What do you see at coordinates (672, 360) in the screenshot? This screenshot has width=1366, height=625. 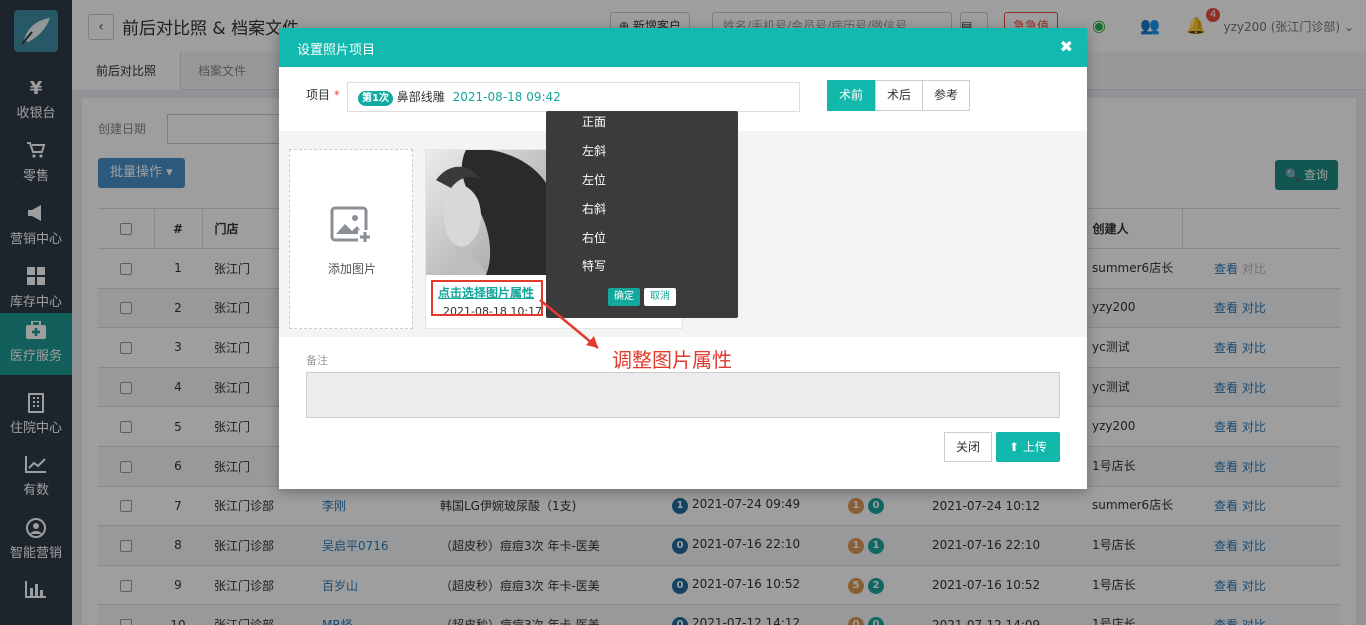 I see `annotation-text: 调整图片属性` at bounding box center [672, 360].